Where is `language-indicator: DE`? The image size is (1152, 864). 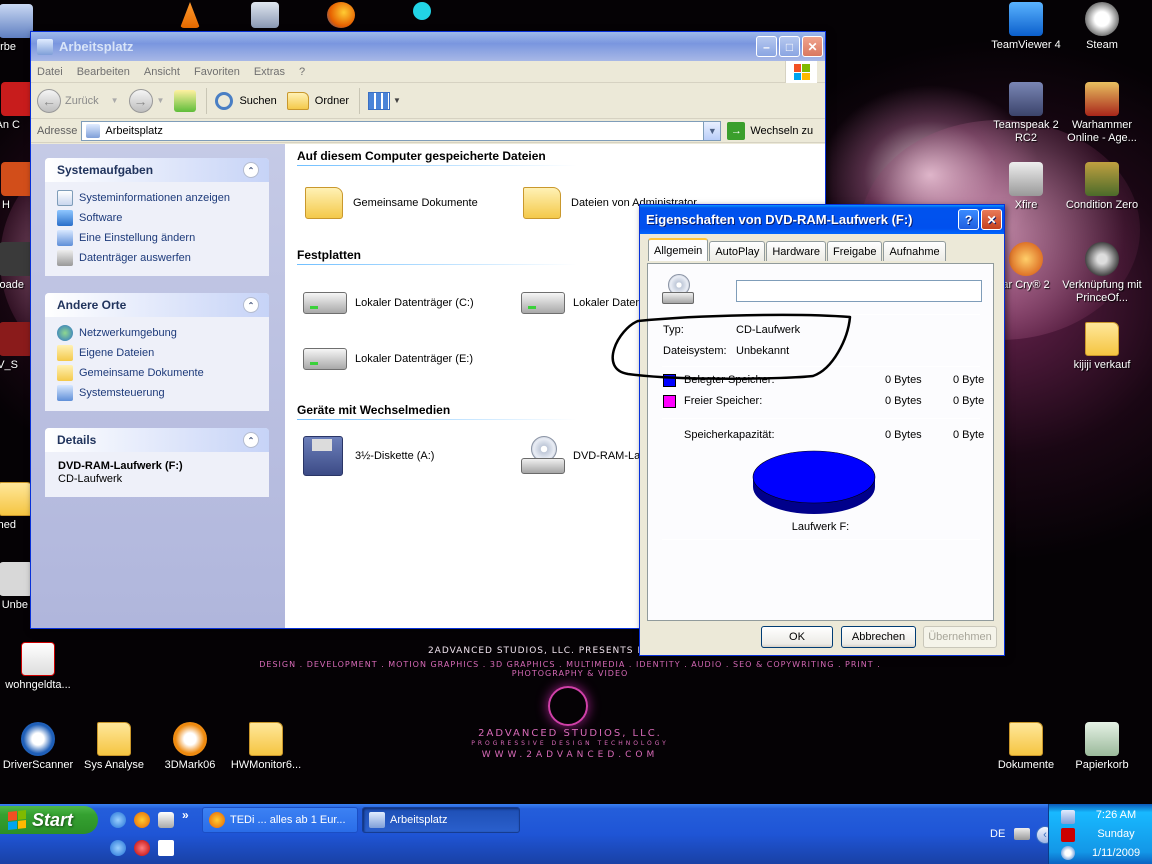 language-indicator: DE is located at coordinates (997, 834).